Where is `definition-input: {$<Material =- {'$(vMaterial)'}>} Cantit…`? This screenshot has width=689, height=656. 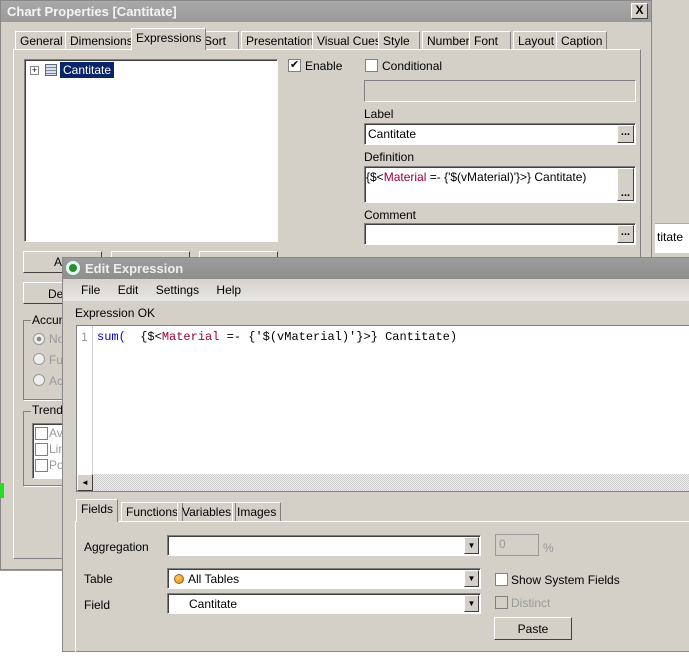
definition-input: {$<Material =- {'$(vMaterial)'}>} Cantit… is located at coordinates (500, 184).